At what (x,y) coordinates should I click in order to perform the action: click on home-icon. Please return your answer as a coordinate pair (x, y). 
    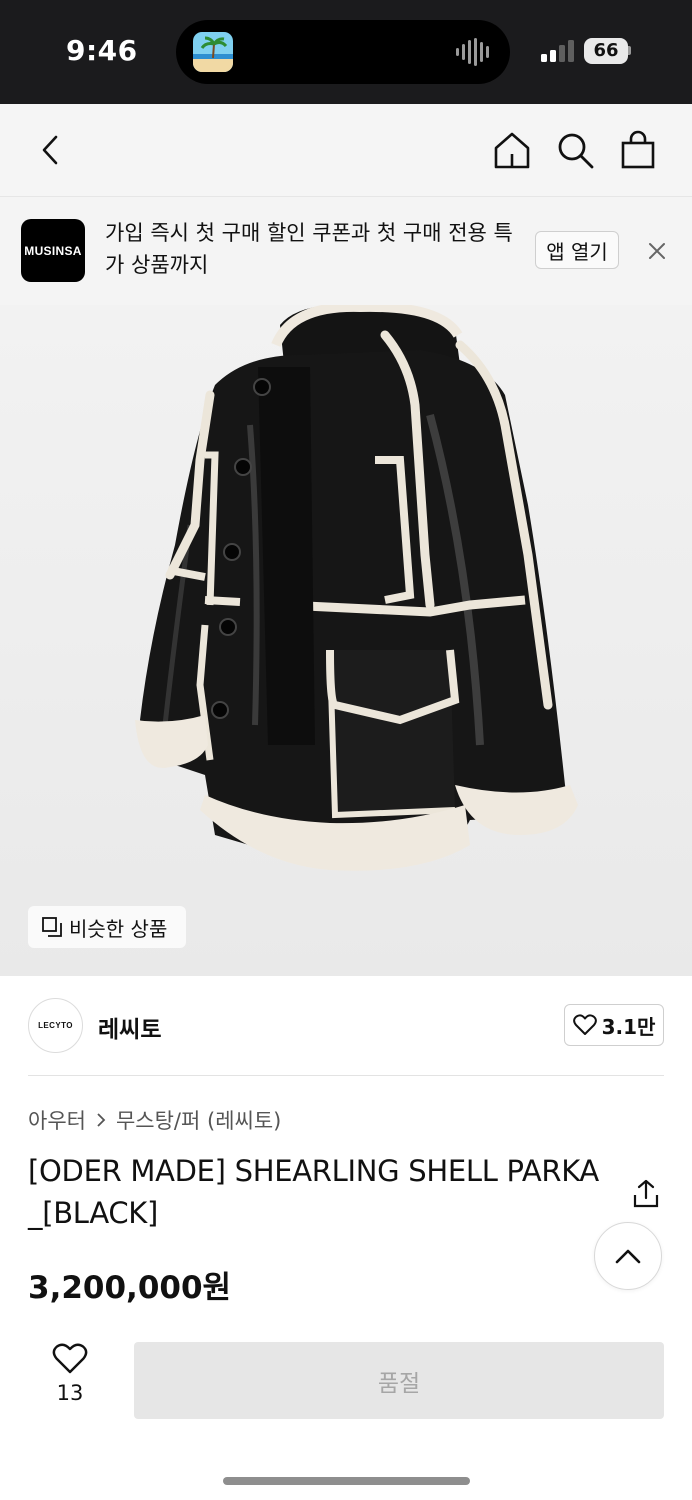
    Looking at the image, I should click on (512, 150).